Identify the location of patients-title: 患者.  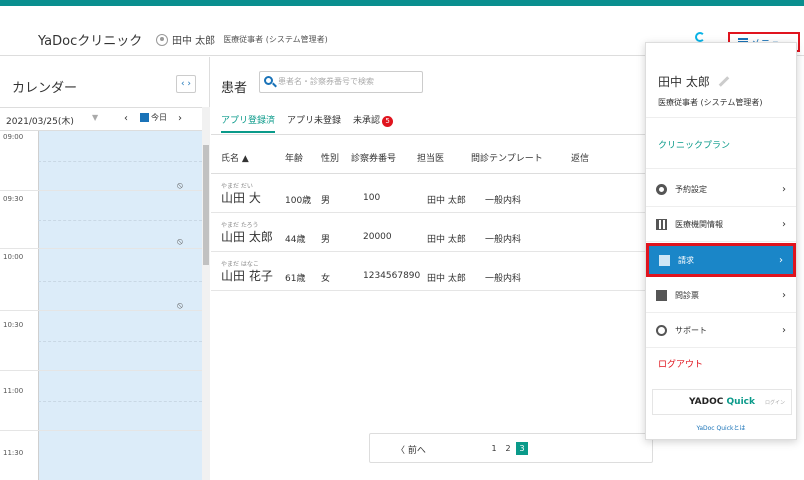
(234, 88).